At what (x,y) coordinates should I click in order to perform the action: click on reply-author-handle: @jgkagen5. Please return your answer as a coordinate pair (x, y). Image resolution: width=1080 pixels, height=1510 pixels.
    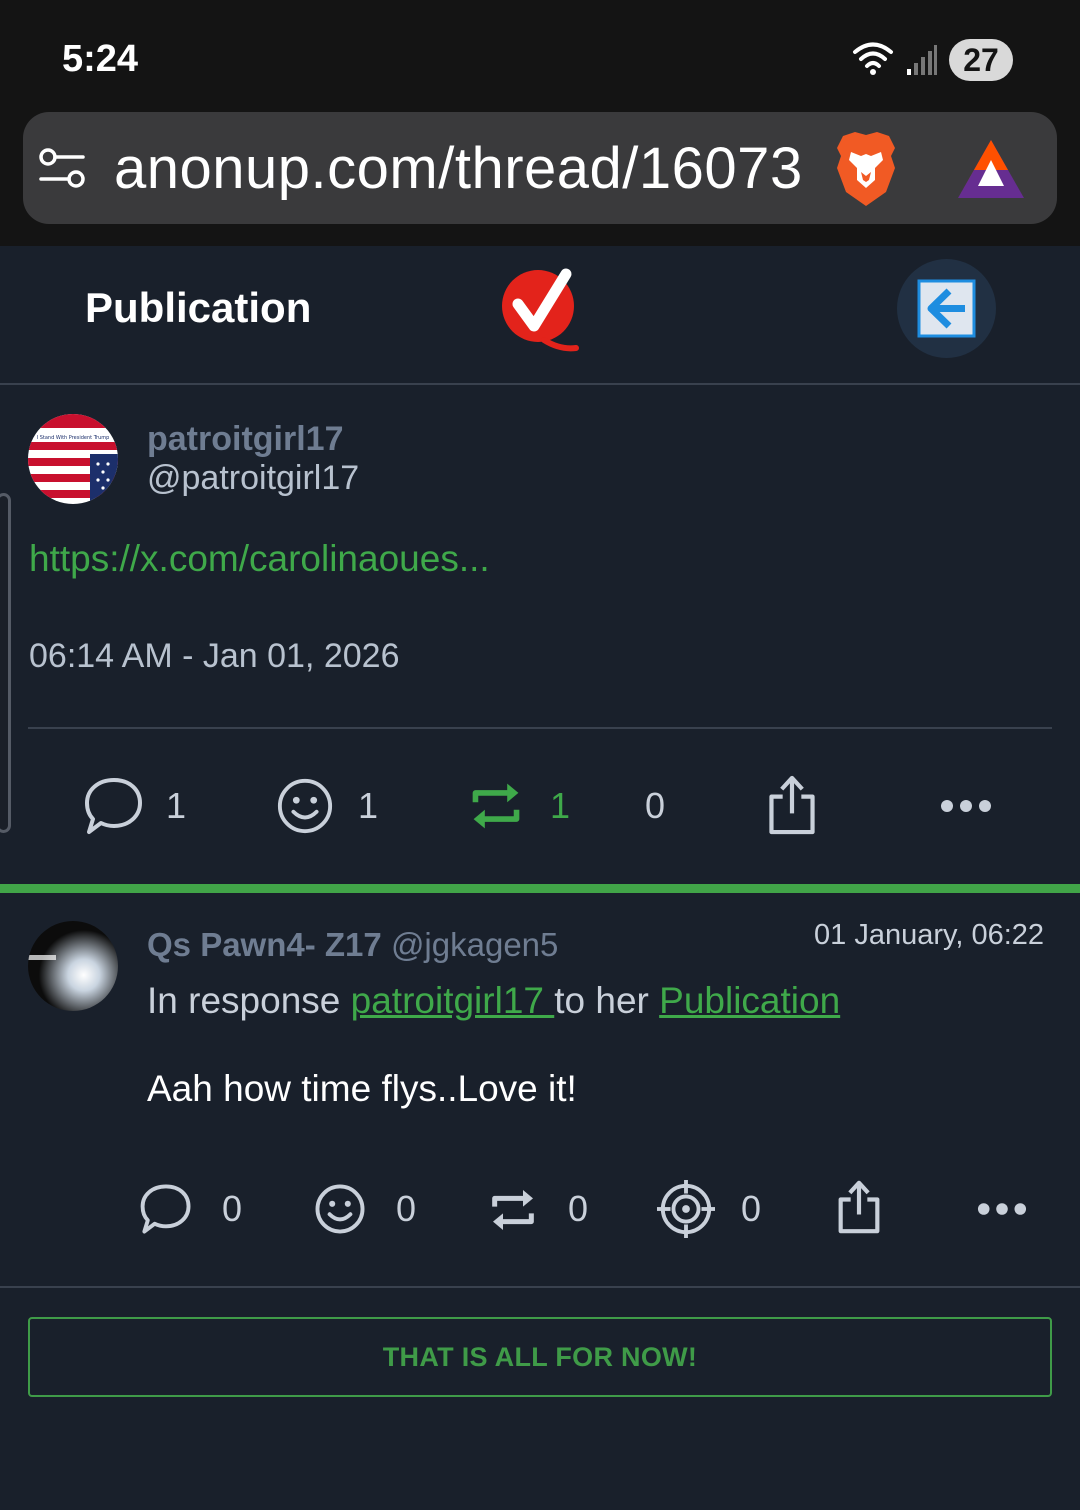
    Looking at the image, I should click on (474, 944).